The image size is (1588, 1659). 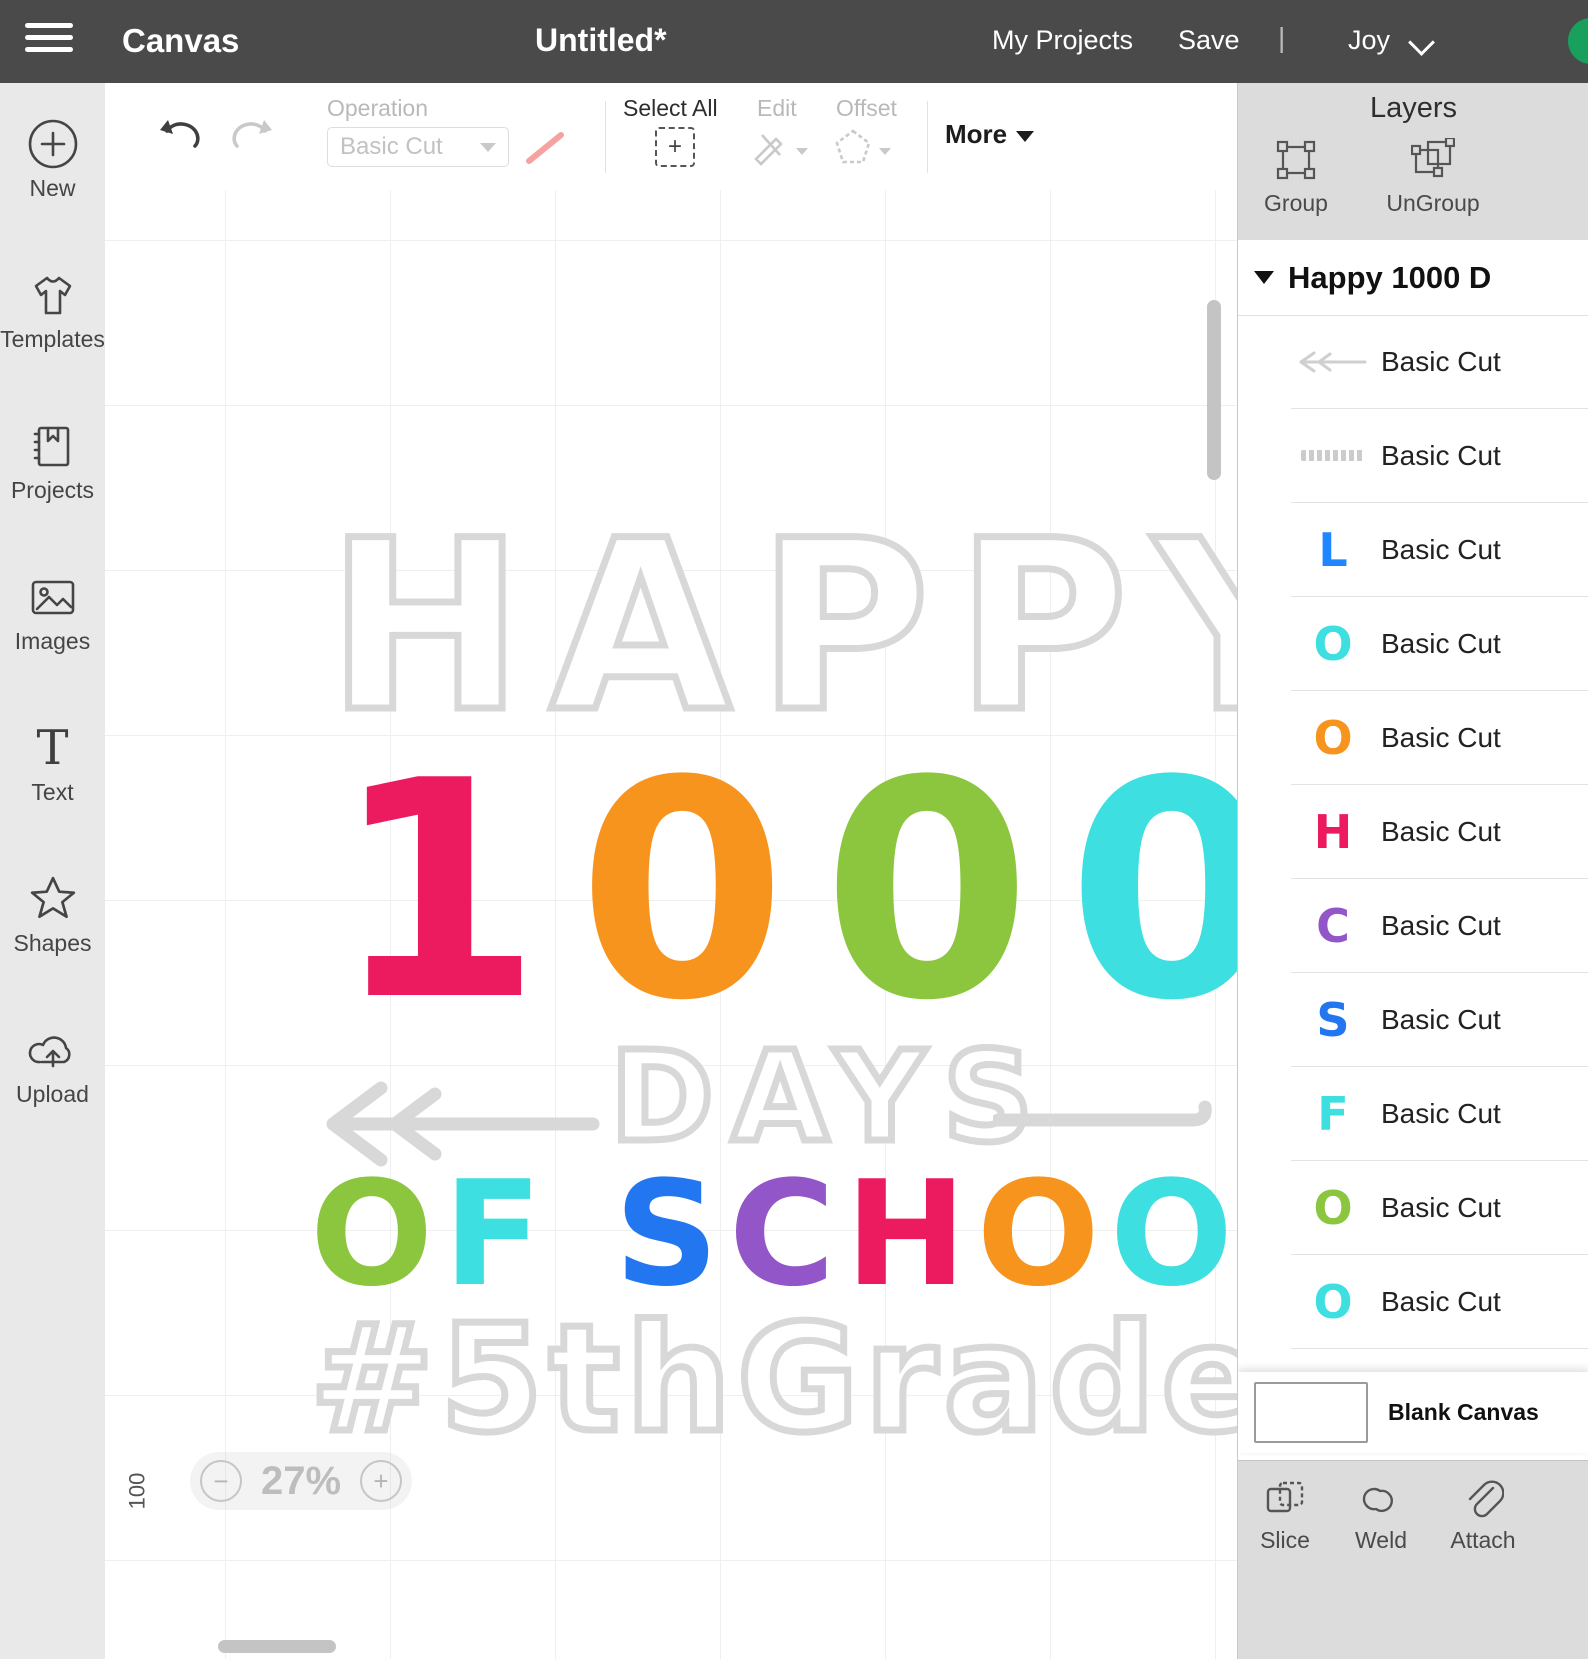 I want to click on weld-icon, so click(x=1377, y=1499).